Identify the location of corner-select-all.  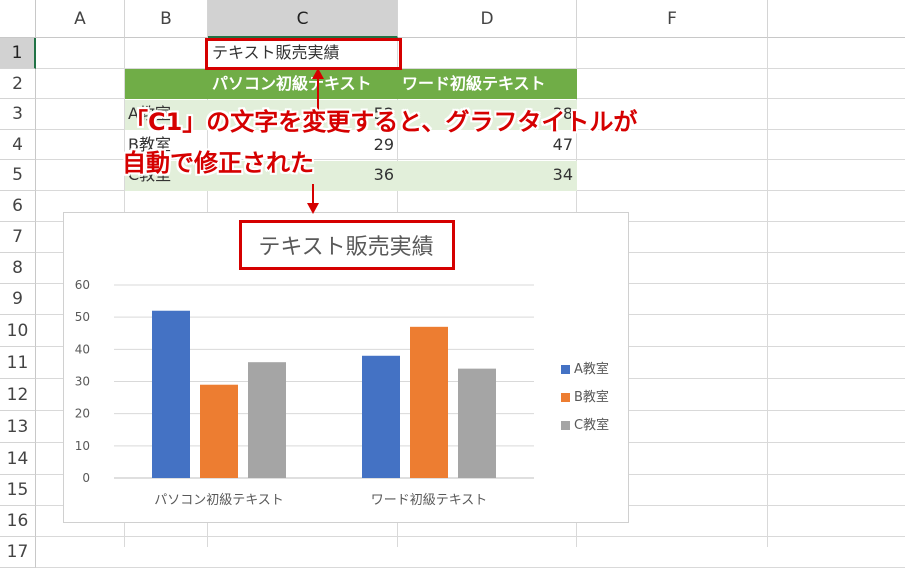
(18, 19).